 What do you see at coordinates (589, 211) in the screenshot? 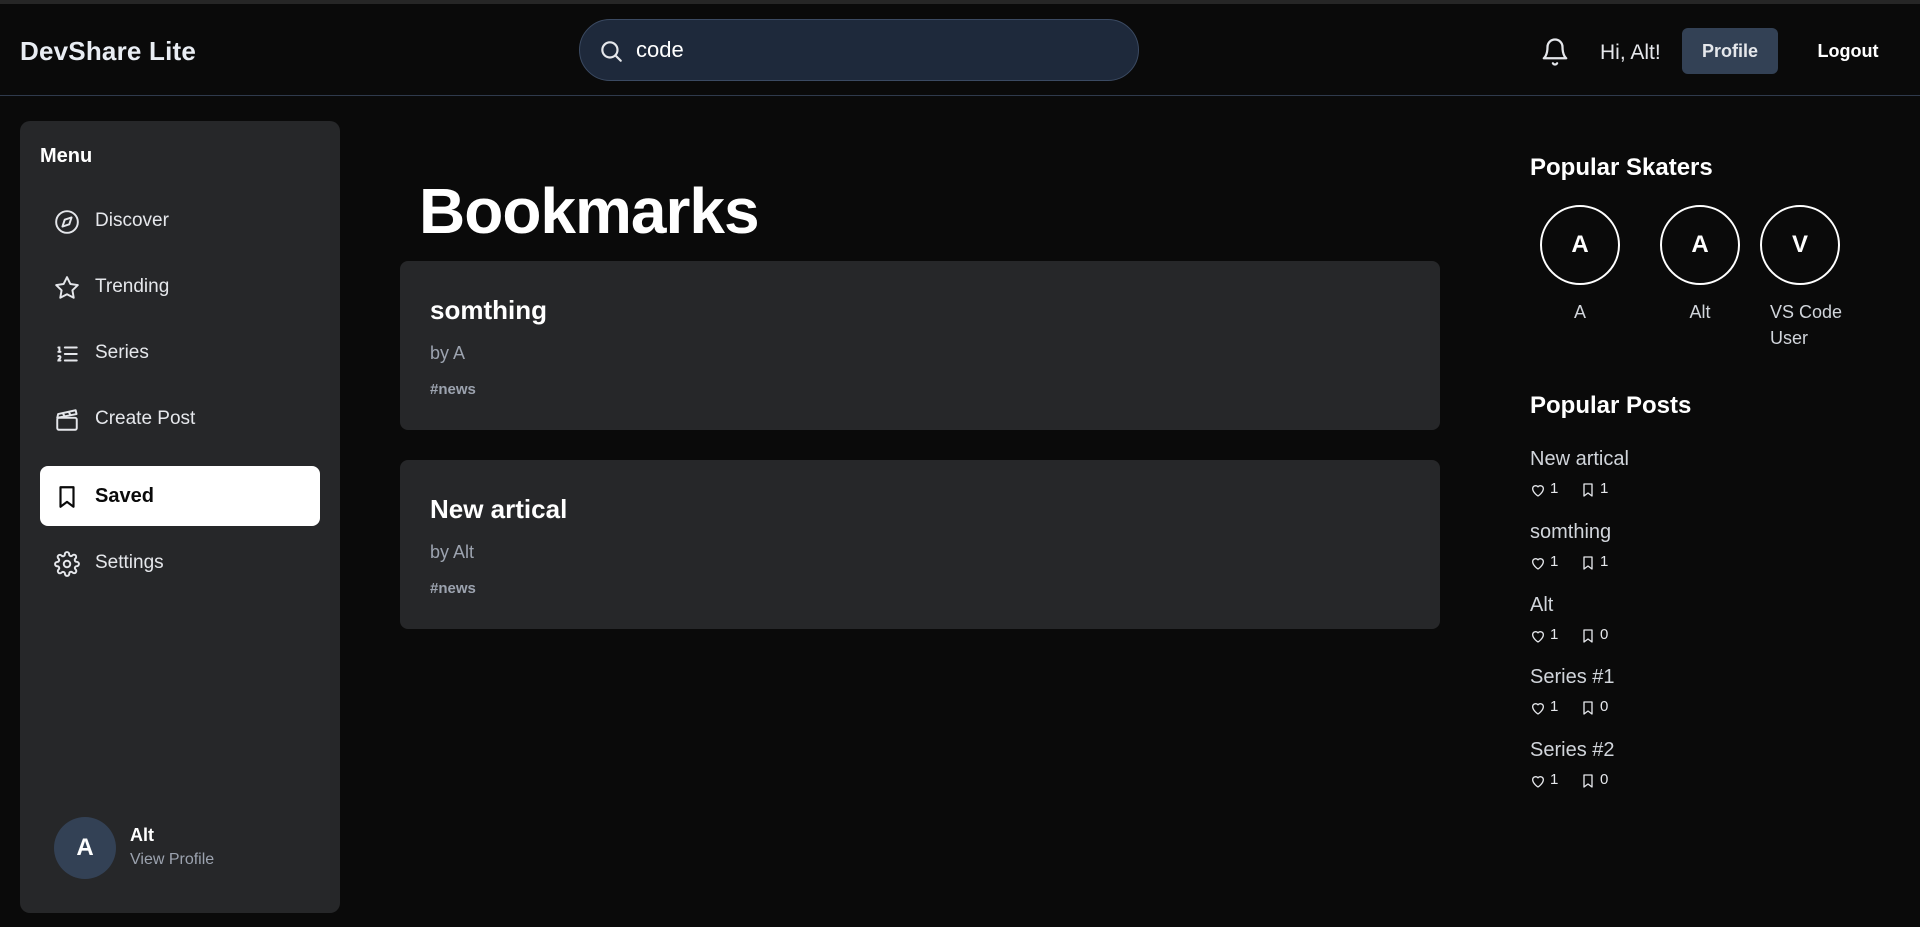
I see `page-title: Bookmarks` at bounding box center [589, 211].